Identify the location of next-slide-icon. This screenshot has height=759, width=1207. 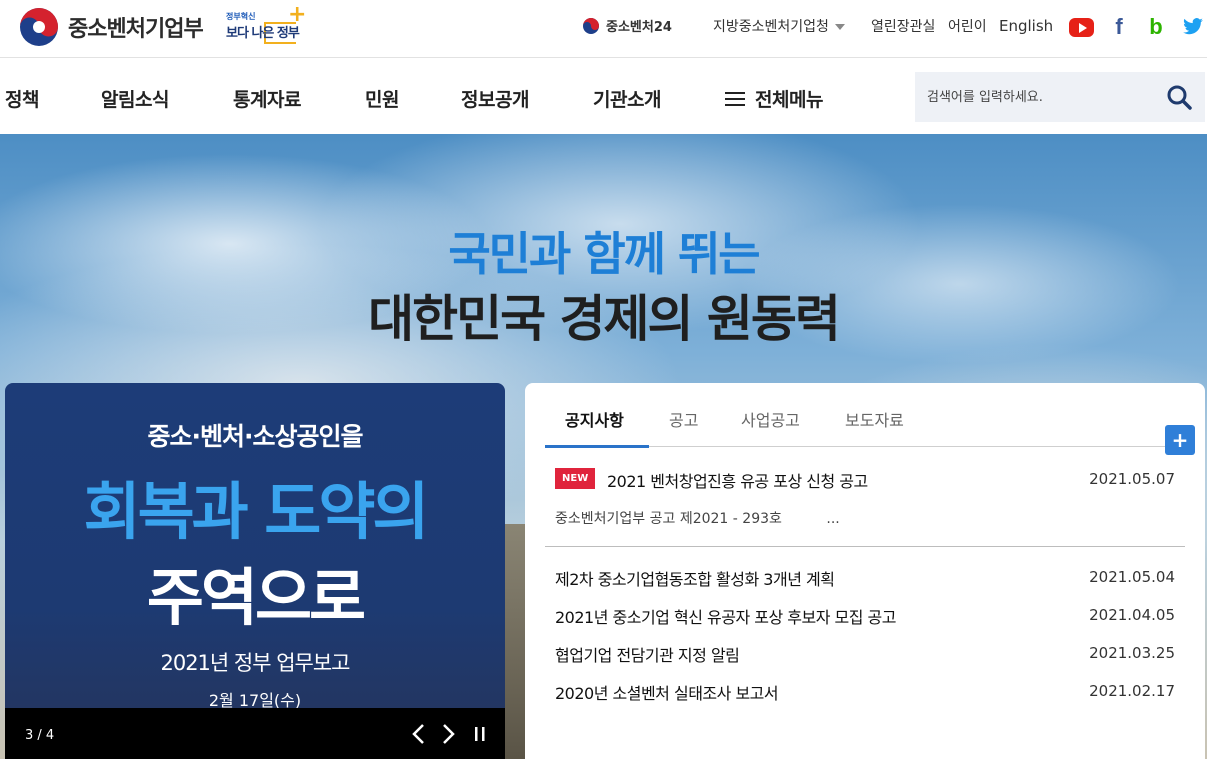
(448, 734).